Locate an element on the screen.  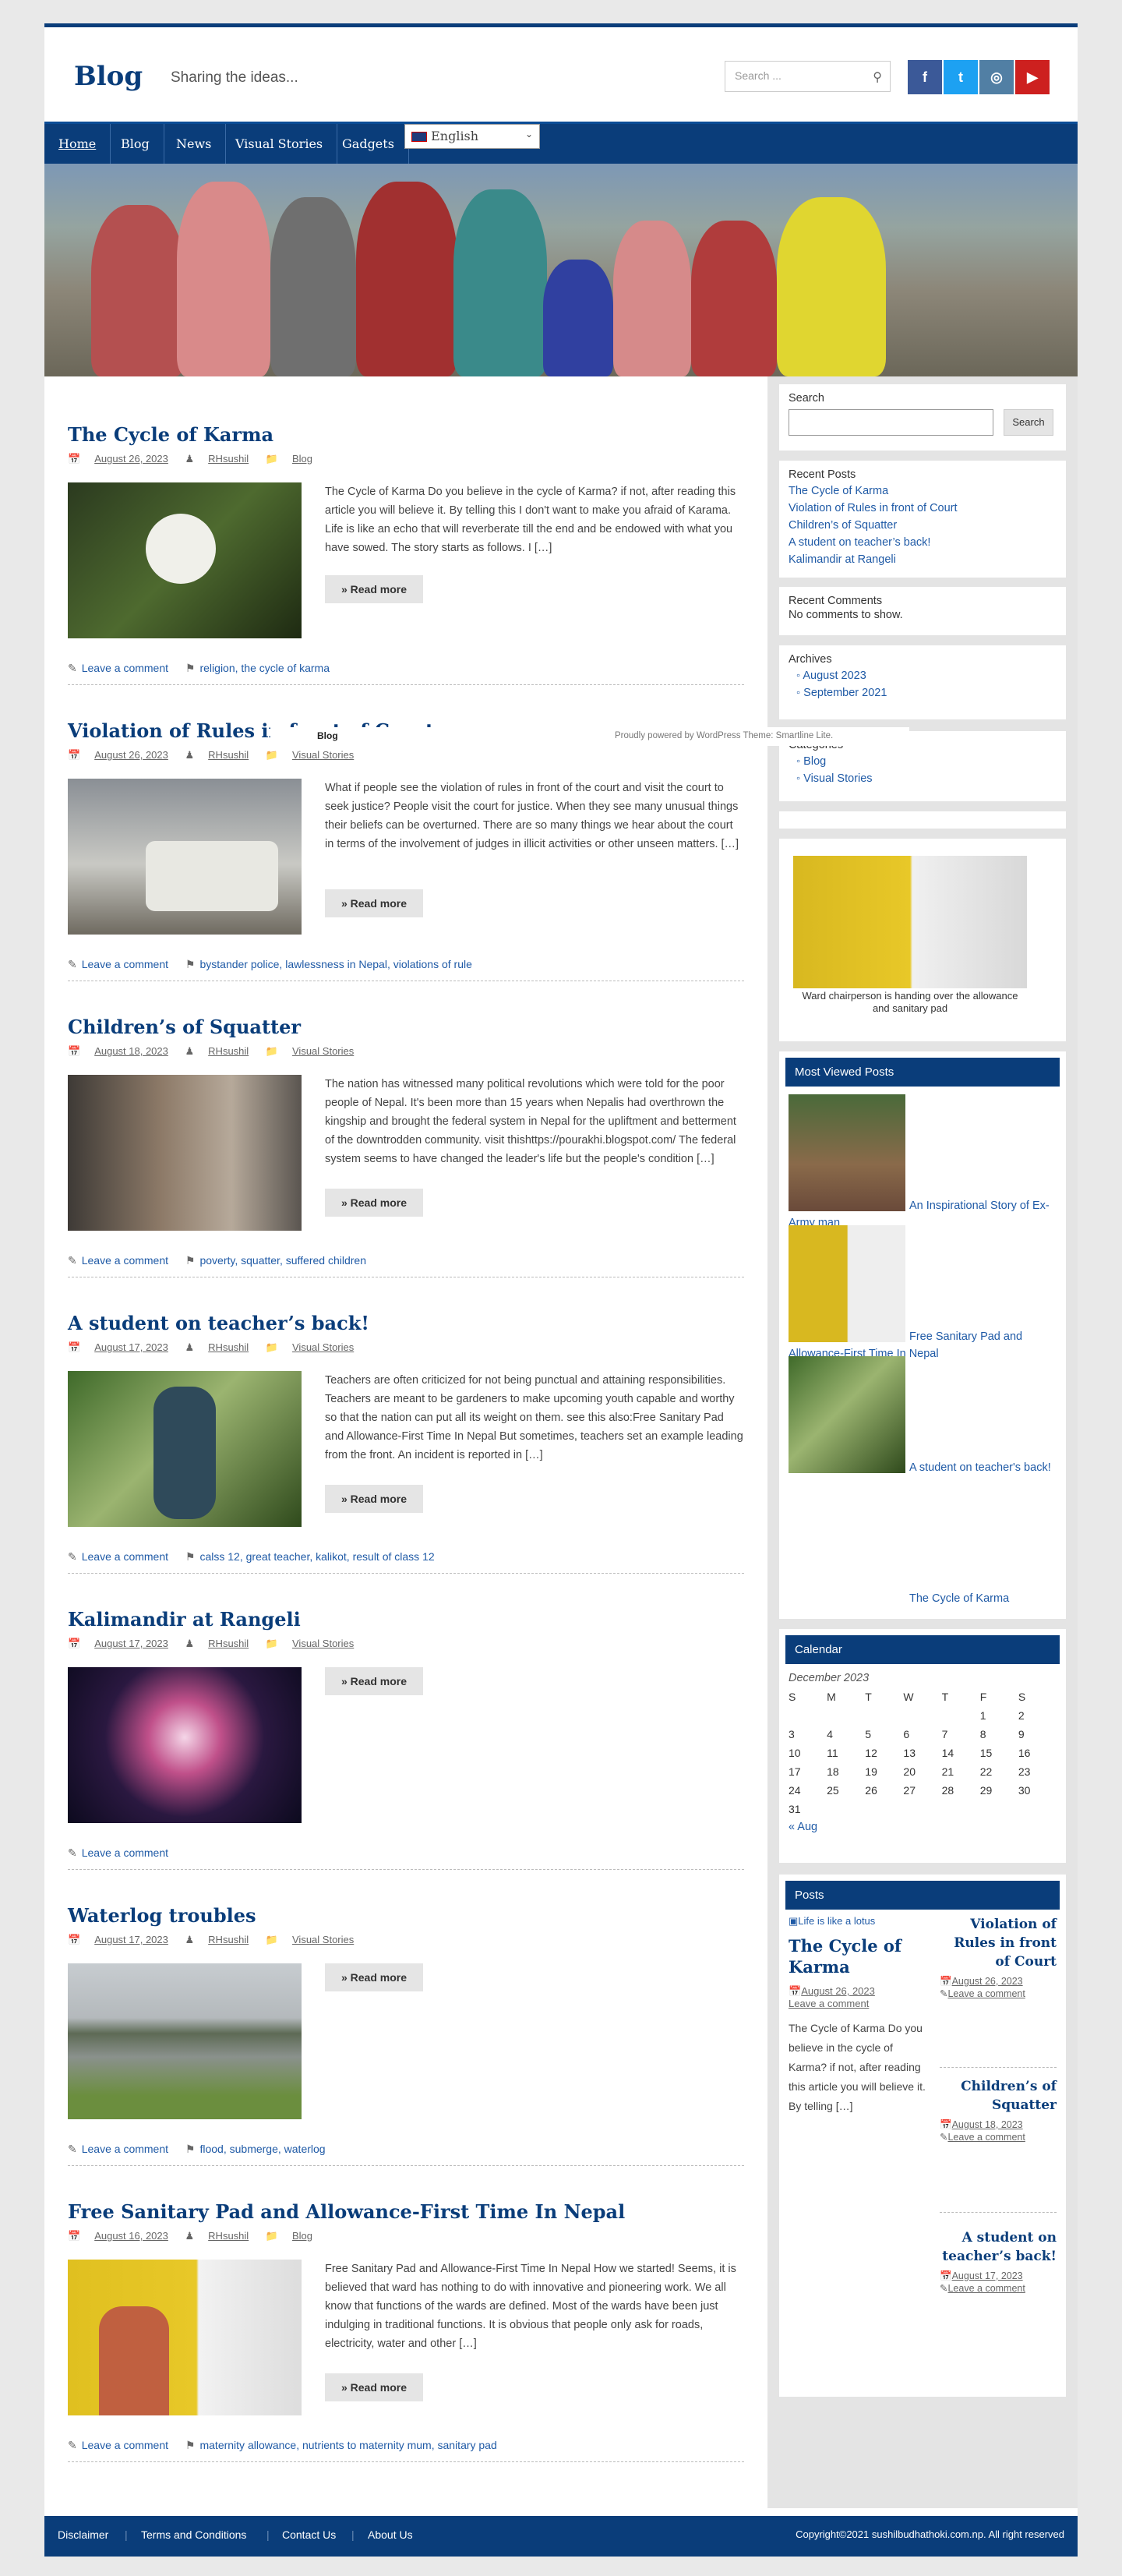
ward-chairperson-image is located at coordinates (910, 922).